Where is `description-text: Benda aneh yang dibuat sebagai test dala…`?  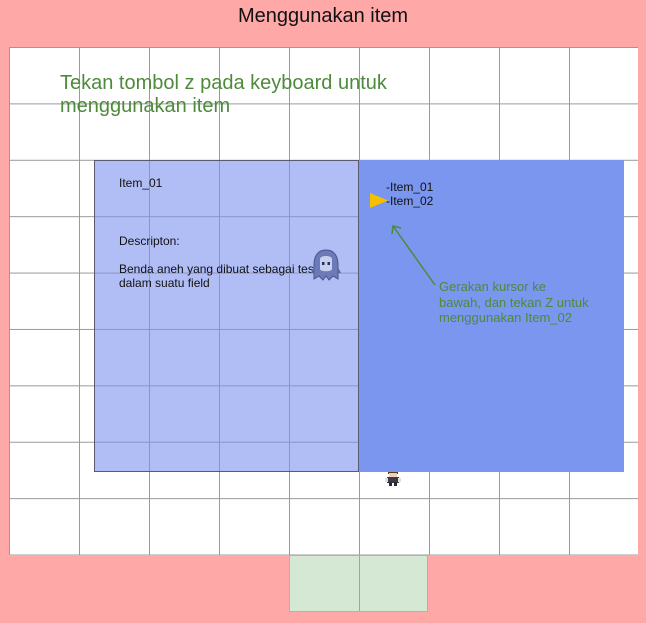
description-text: Benda aneh yang dibuat sebagai test dala… is located at coordinates (218, 276).